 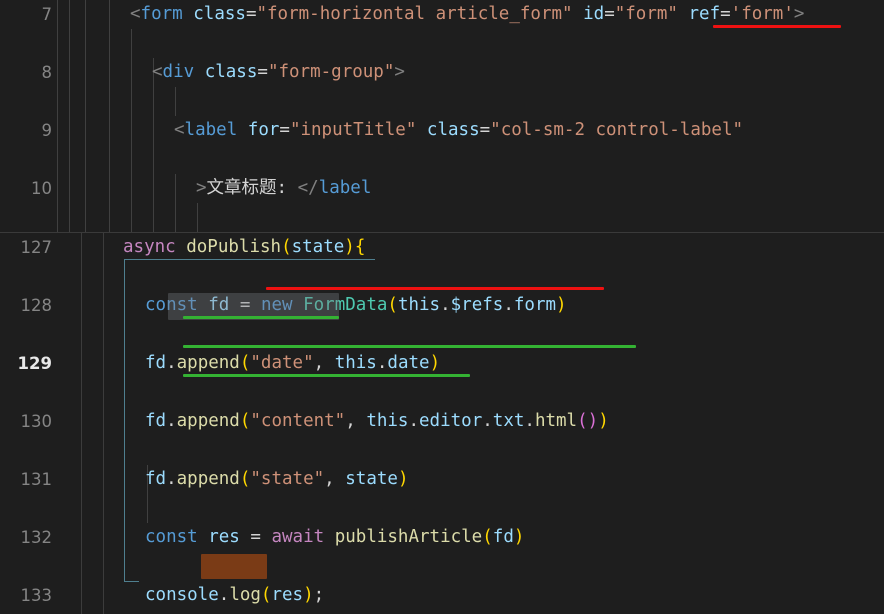 I want to click on line-number: 131, so click(x=36, y=479).